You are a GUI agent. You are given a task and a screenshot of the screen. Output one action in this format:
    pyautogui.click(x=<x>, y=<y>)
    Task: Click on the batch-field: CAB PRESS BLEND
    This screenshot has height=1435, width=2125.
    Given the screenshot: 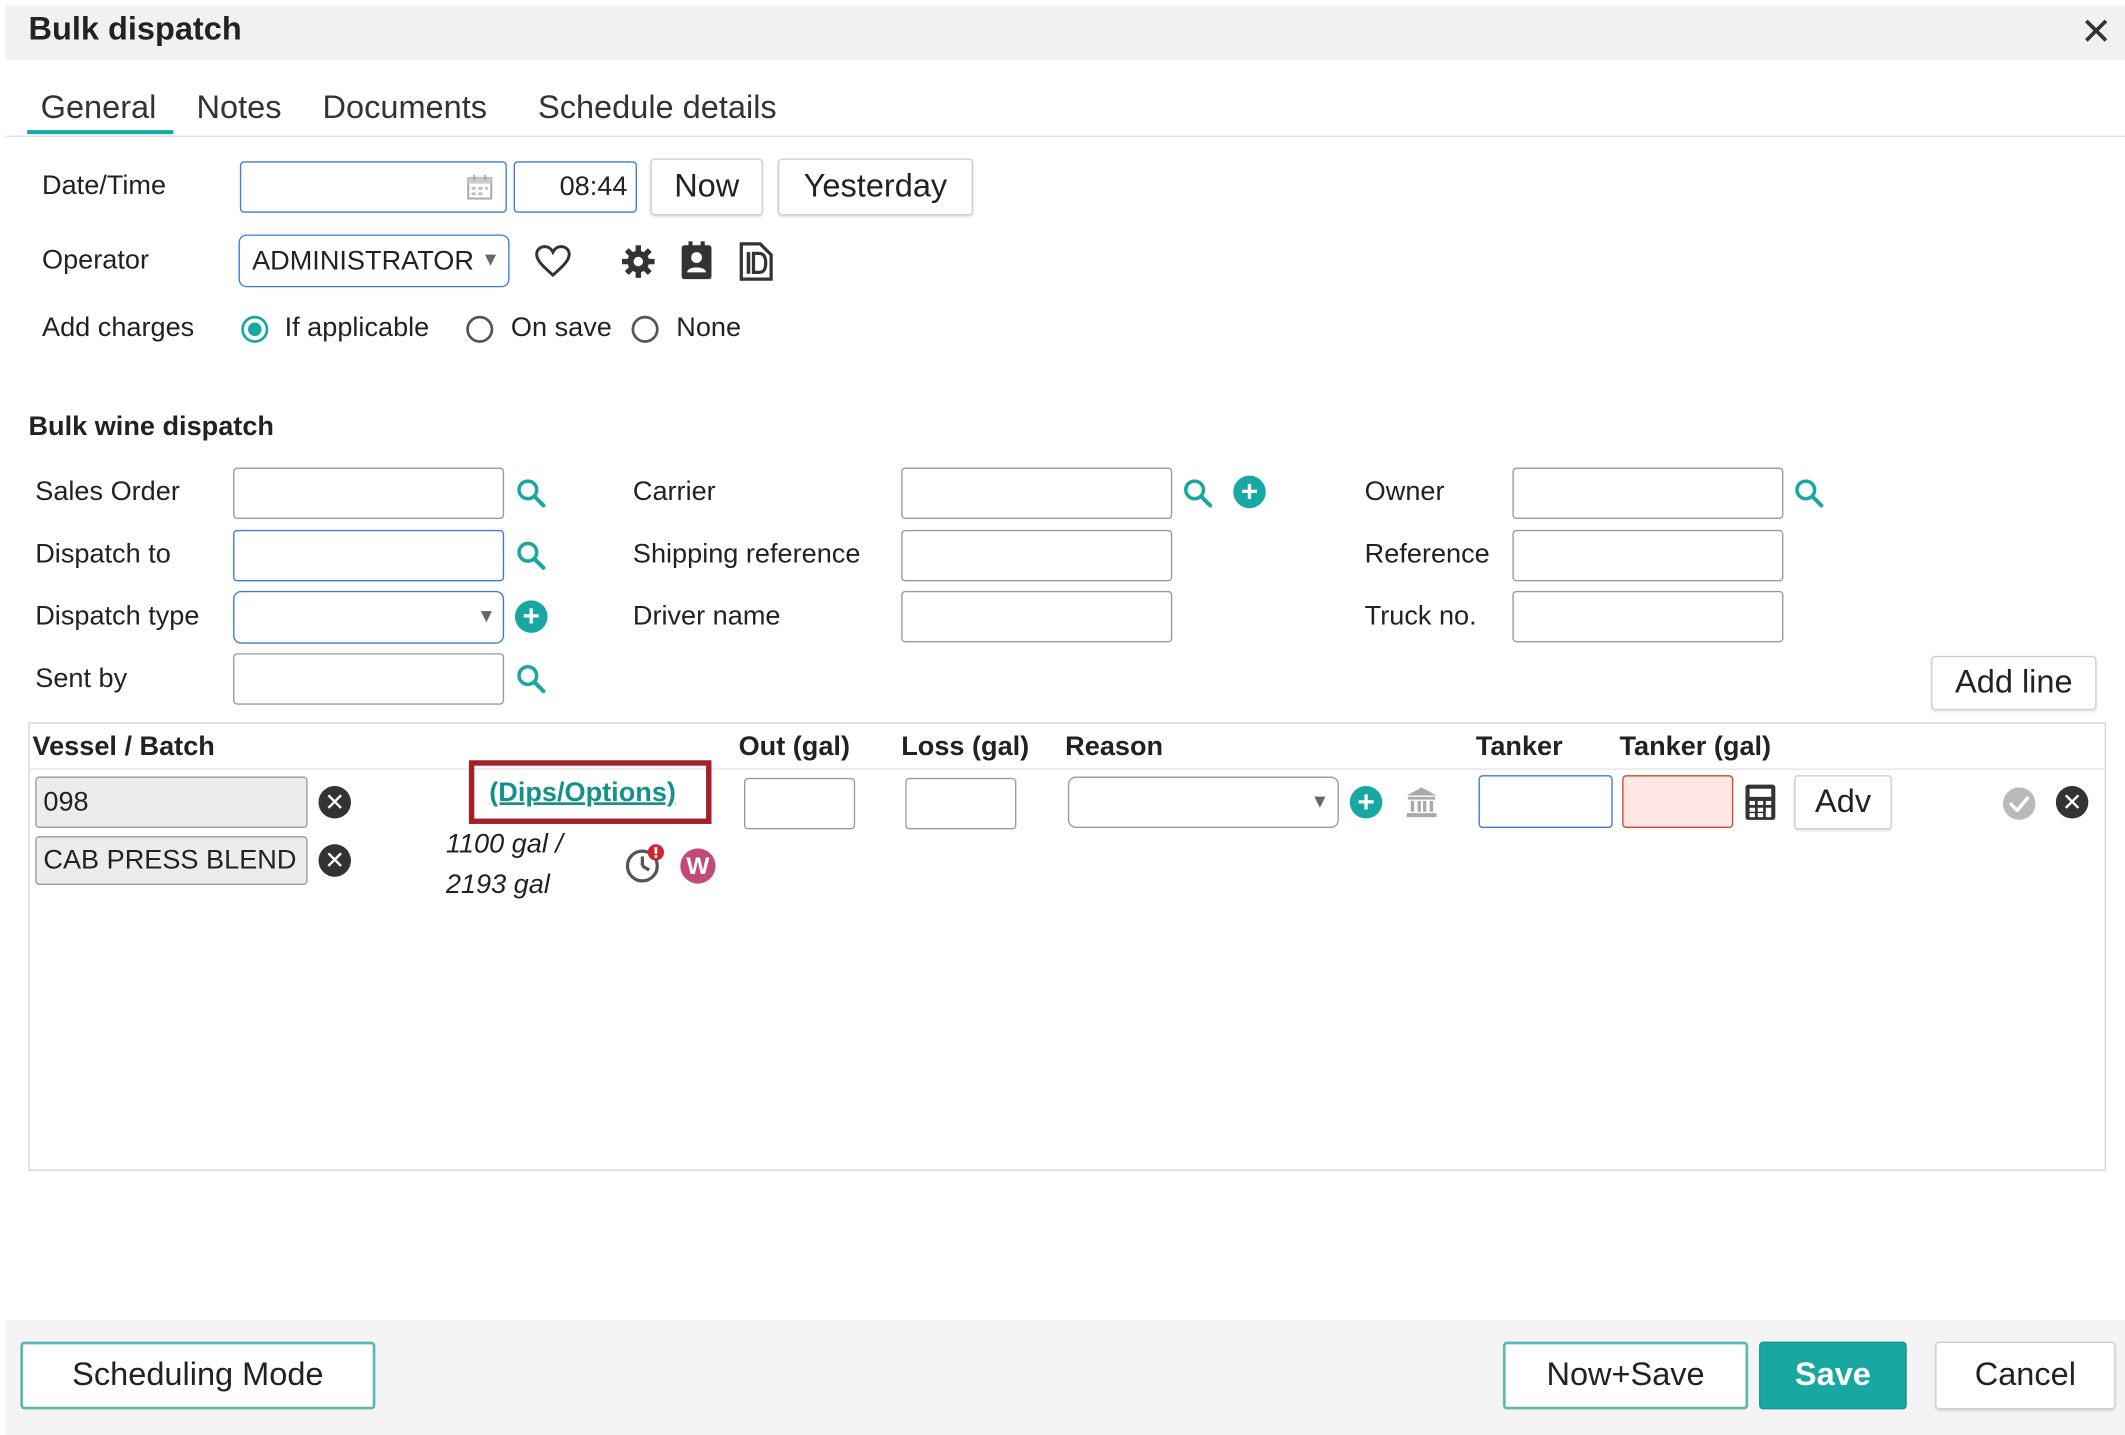 What is the action you would take?
    pyautogui.click(x=171, y=860)
    